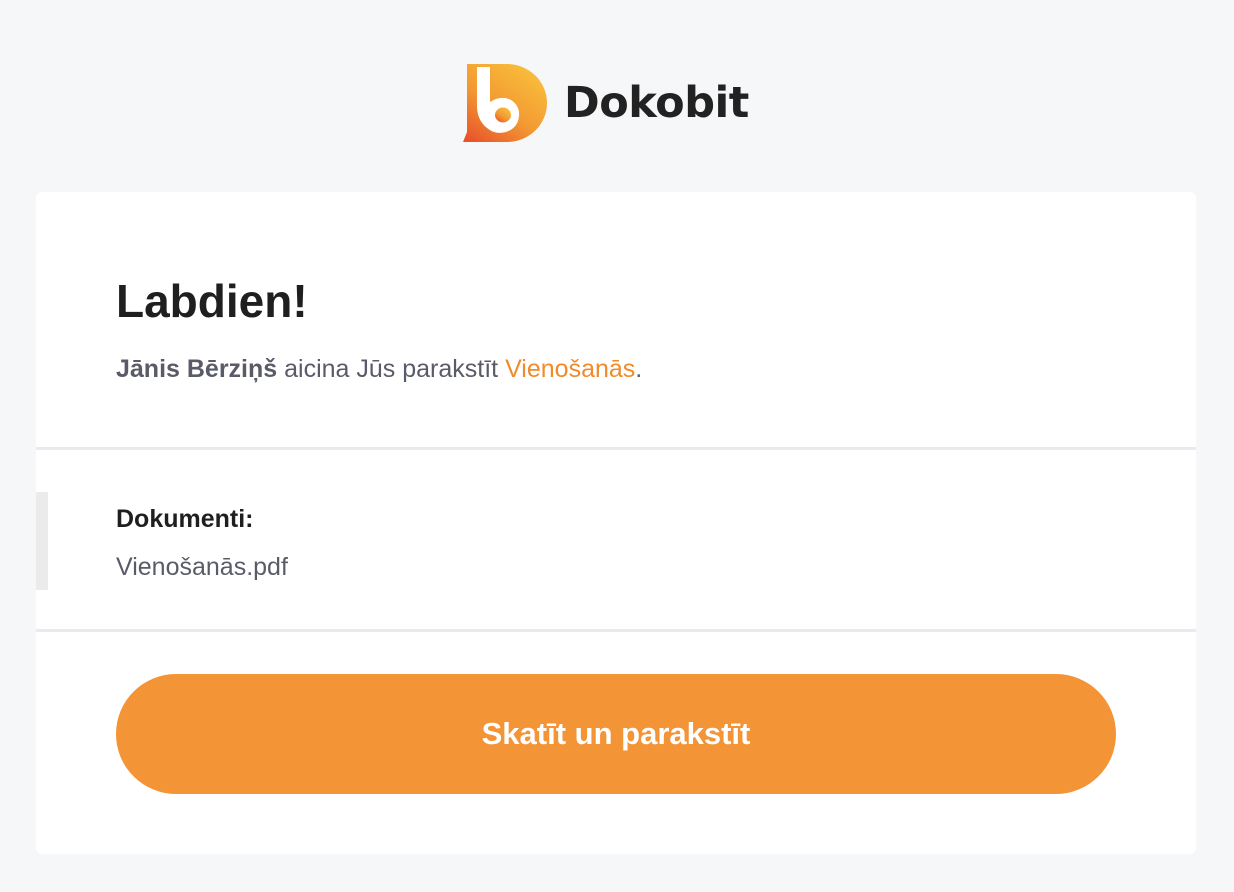 The height and width of the screenshot is (892, 1234). Describe the element at coordinates (42, 541) in the screenshot. I see `documents-accent-bar` at that location.